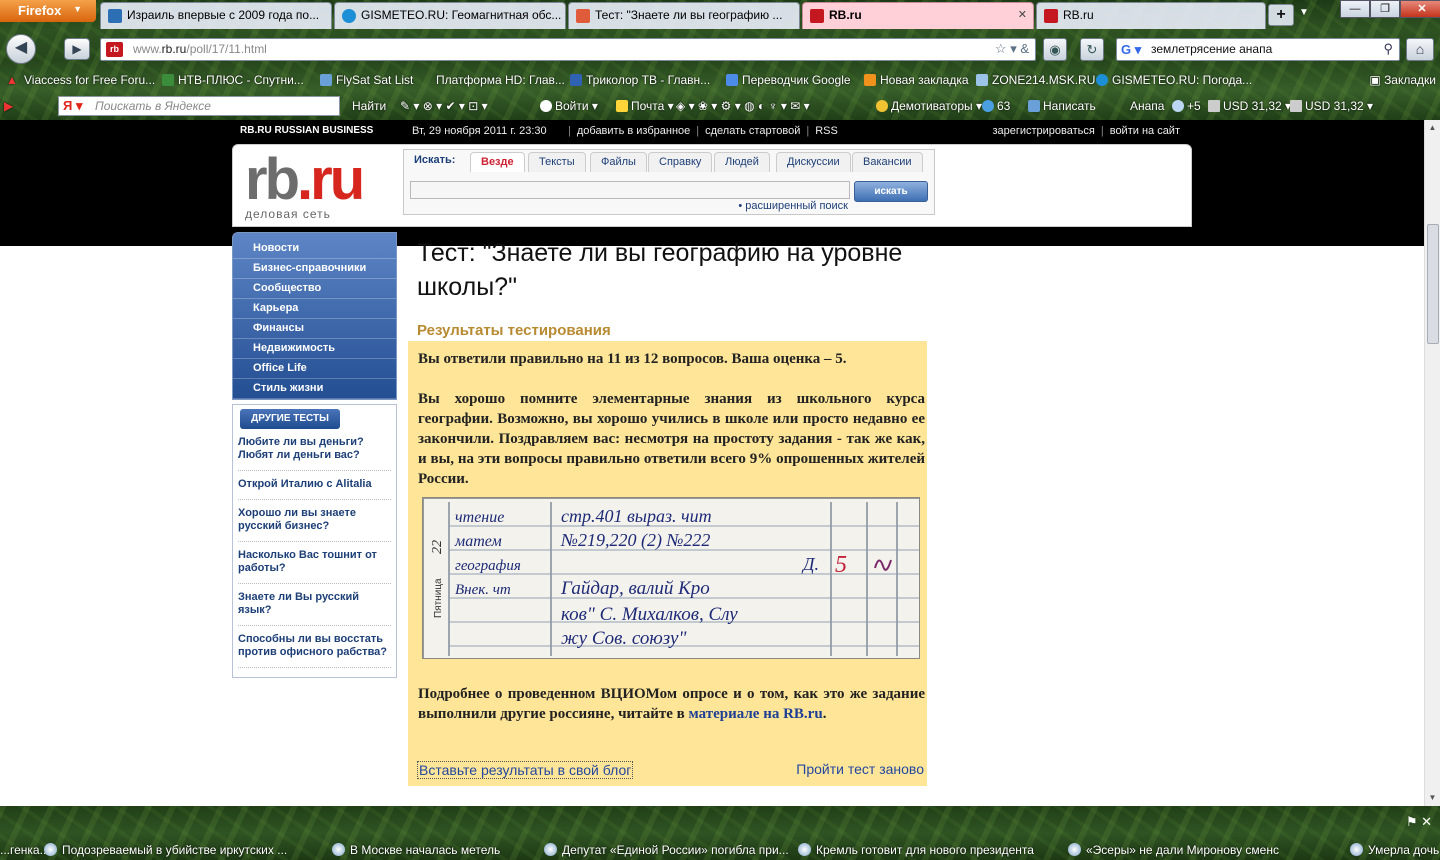  What do you see at coordinates (314, 309) in the screenshot?
I see `nav-item-career: Карьера` at bounding box center [314, 309].